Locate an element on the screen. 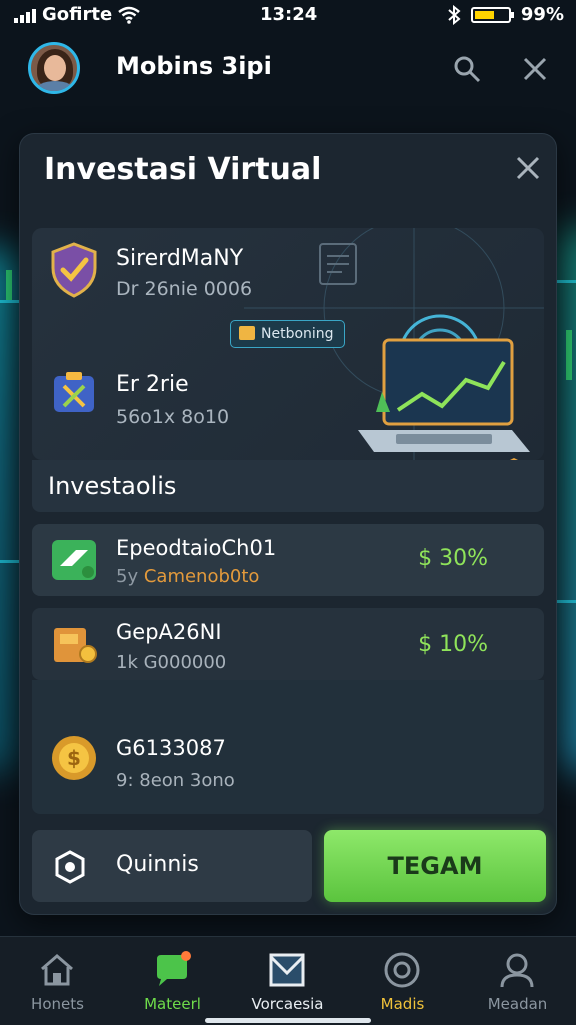 This screenshot has height=1025, width=576. signal-icon is located at coordinates (25, 15).